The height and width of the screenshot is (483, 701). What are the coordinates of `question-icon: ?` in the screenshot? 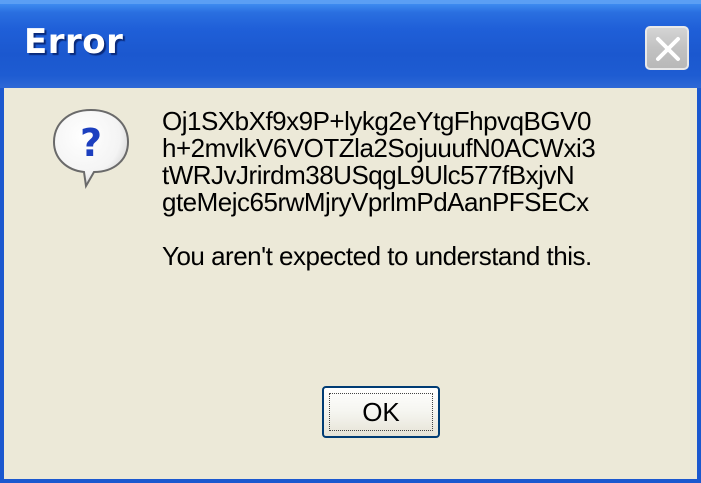 It's located at (91, 149).